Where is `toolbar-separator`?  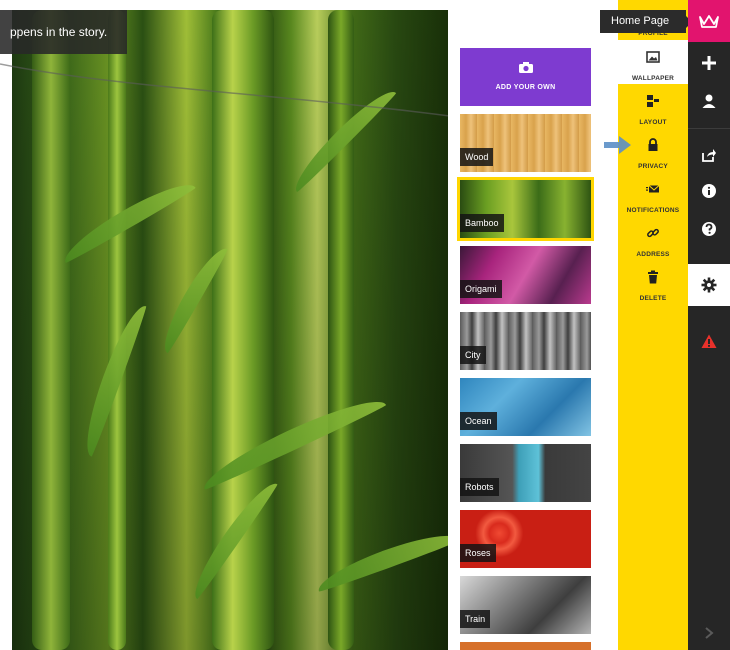
toolbar-separator is located at coordinates (709, 128).